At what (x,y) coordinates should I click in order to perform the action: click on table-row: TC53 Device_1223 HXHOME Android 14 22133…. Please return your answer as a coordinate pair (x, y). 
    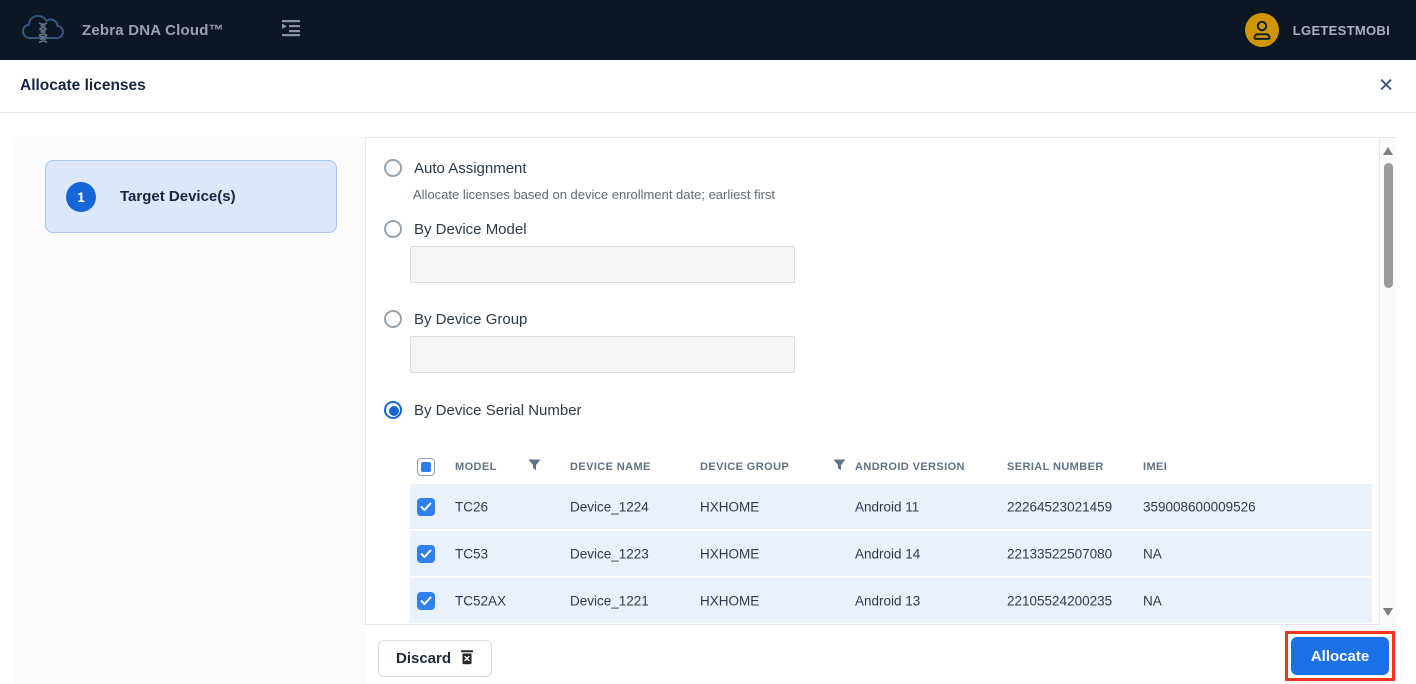
    Looking at the image, I should click on (891, 553).